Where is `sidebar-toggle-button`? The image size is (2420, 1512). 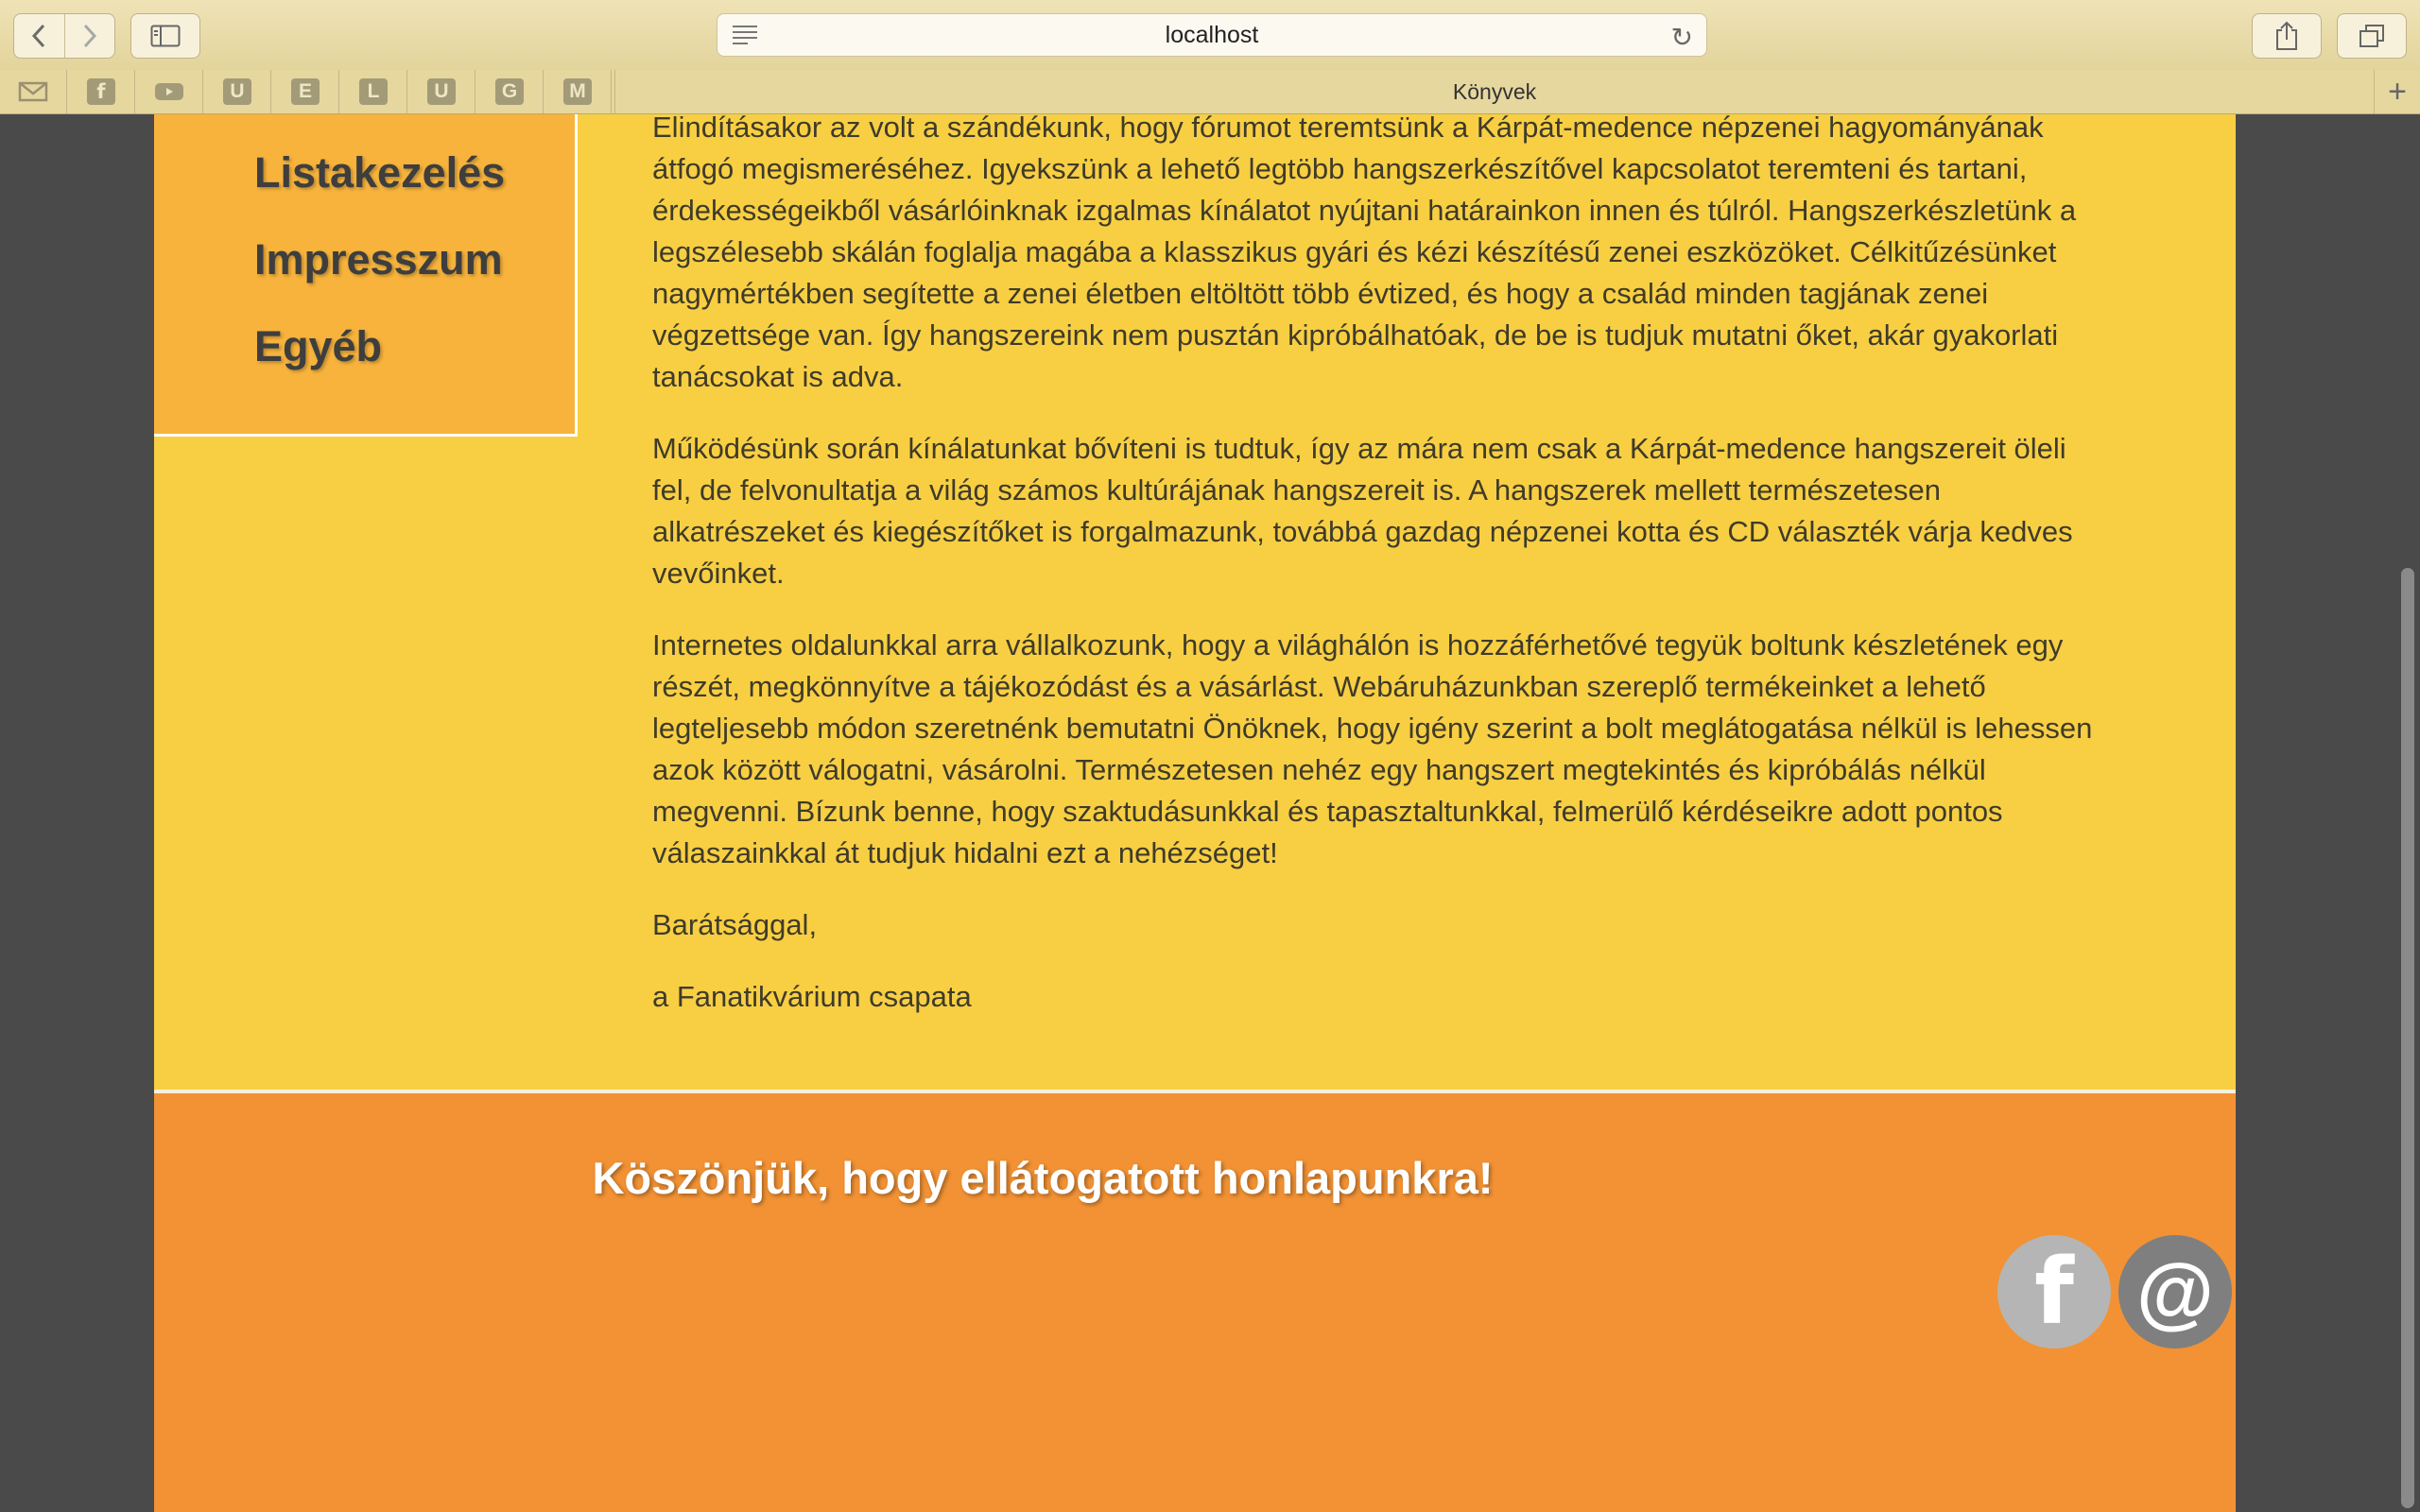
sidebar-toggle-button is located at coordinates (165, 36).